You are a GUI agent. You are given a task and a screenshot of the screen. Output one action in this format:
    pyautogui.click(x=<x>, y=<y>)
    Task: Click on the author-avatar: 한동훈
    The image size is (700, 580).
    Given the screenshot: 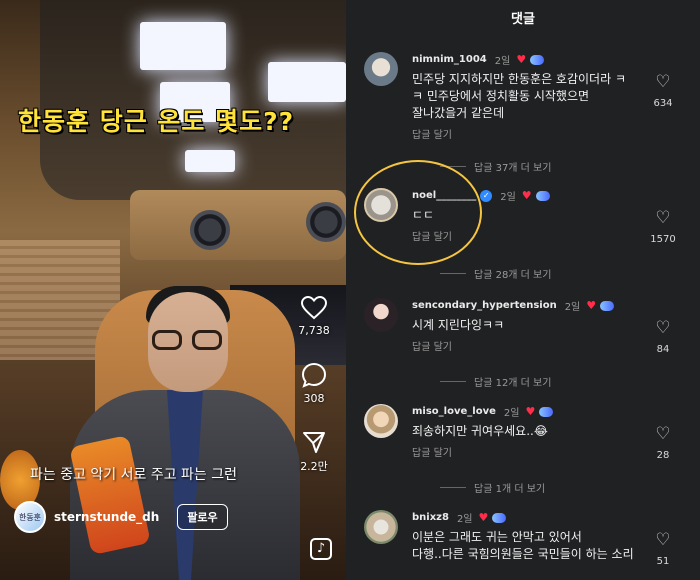 What is the action you would take?
    pyautogui.click(x=30, y=517)
    